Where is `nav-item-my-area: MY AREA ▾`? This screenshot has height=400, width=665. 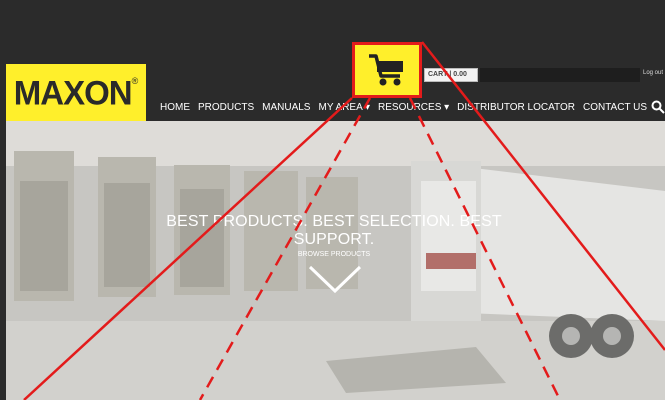 nav-item-my-area: MY AREA ▾ is located at coordinates (344, 110).